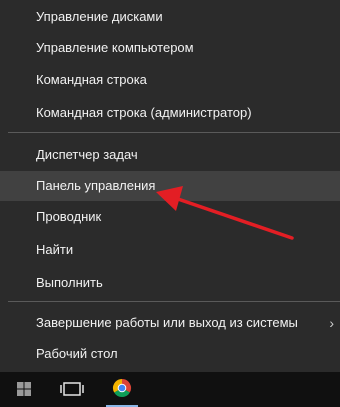 This screenshot has width=340, height=407. What do you see at coordinates (170, 155) in the screenshot?
I see `menu-item-task-manager: Диспетчер задач` at bounding box center [170, 155].